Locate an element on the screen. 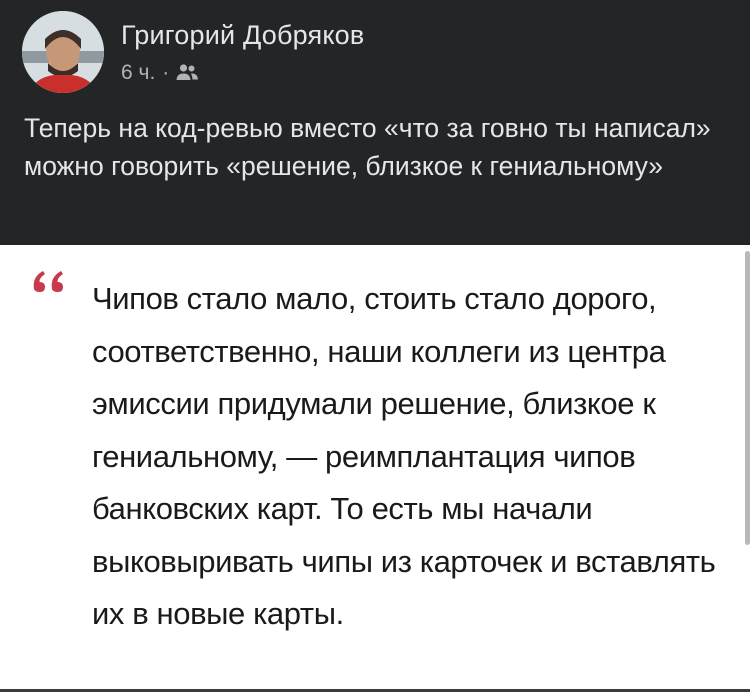 This screenshot has height=692, width=750. avatar-photo is located at coordinates (63, 52).